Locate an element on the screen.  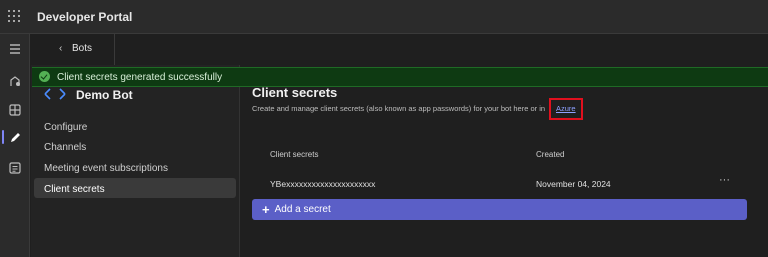
add-secret-label: Add a secret is located at coordinates (302, 209).